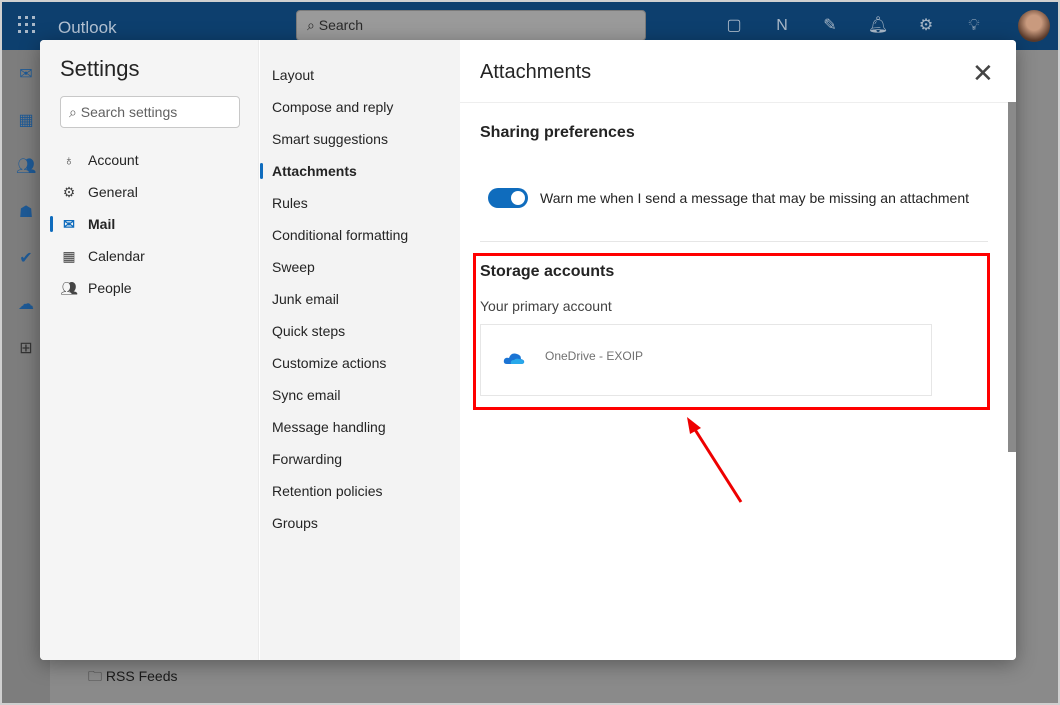 This screenshot has width=1060, height=705. What do you see at coordinates (26, 258) in the screenshot?
I see `todo-check-icon: ✔` at bounding box center [26, 258].